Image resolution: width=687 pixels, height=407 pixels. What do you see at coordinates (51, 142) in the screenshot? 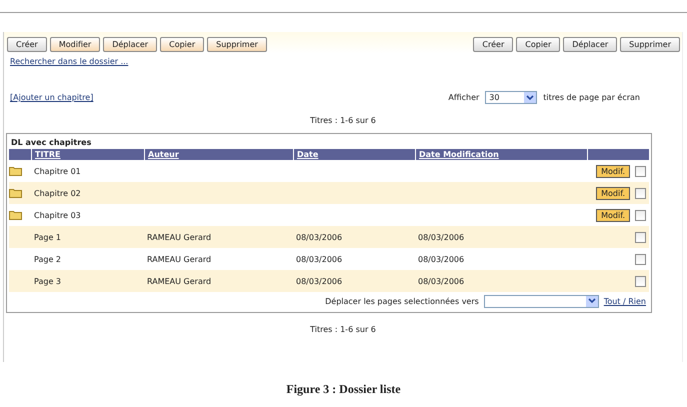
I see `table-title: DL avec chapitres` at bounding box center [51, 142].